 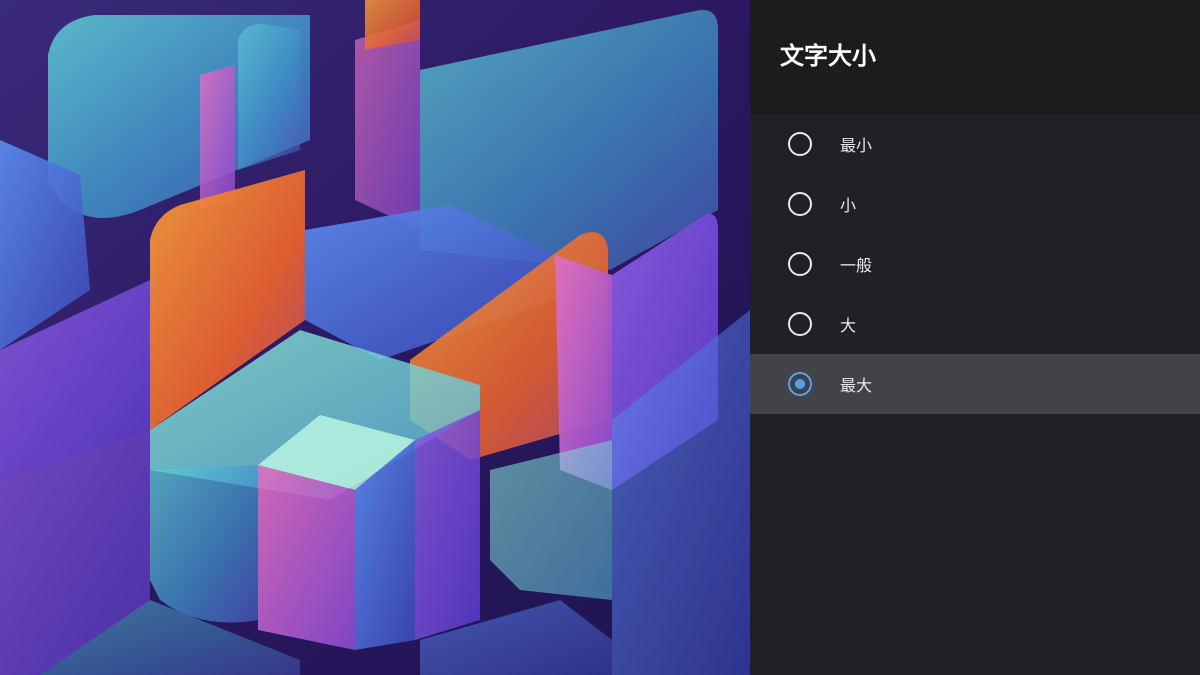 I want to click on option-large: 大, so click(x=975, y=324).